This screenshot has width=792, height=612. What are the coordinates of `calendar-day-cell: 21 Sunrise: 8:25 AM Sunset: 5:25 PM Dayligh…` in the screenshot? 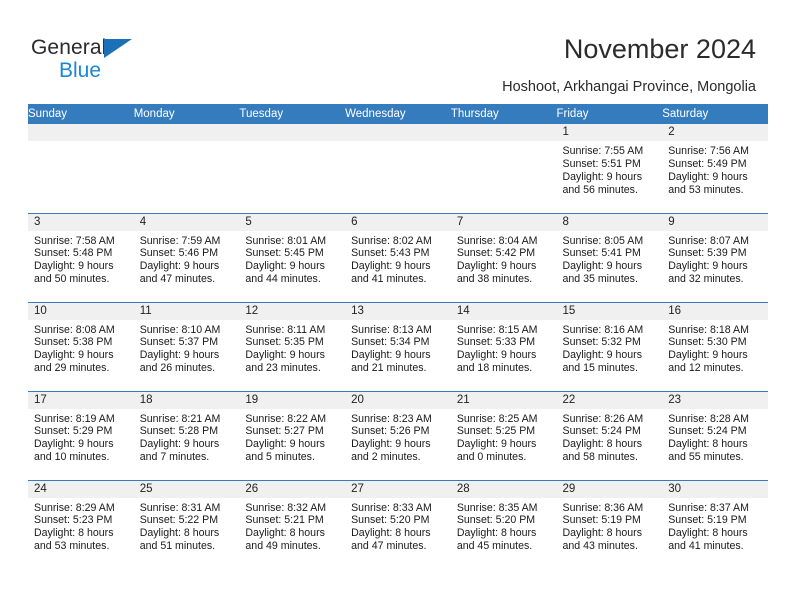 It's located at (503, 435).